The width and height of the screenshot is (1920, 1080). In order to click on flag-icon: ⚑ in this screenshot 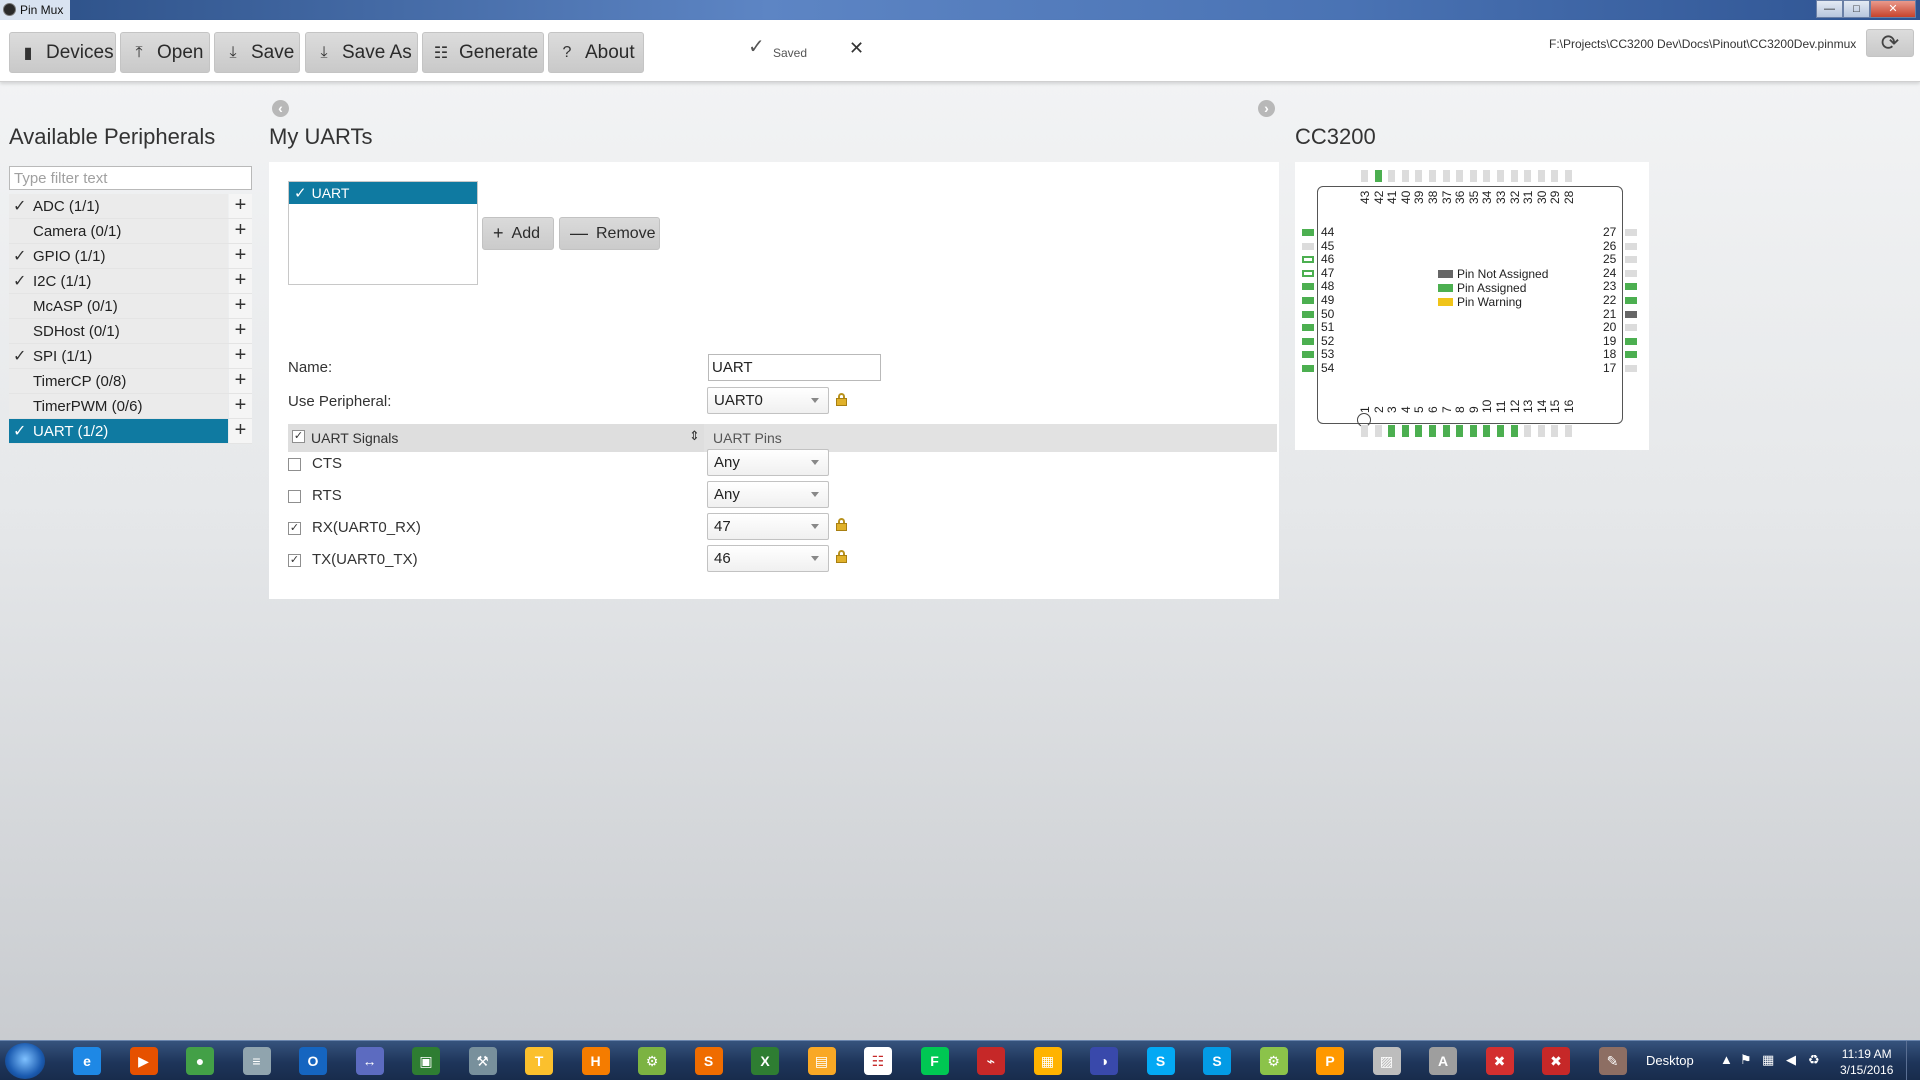, I will do `click(1746, 1060)`.